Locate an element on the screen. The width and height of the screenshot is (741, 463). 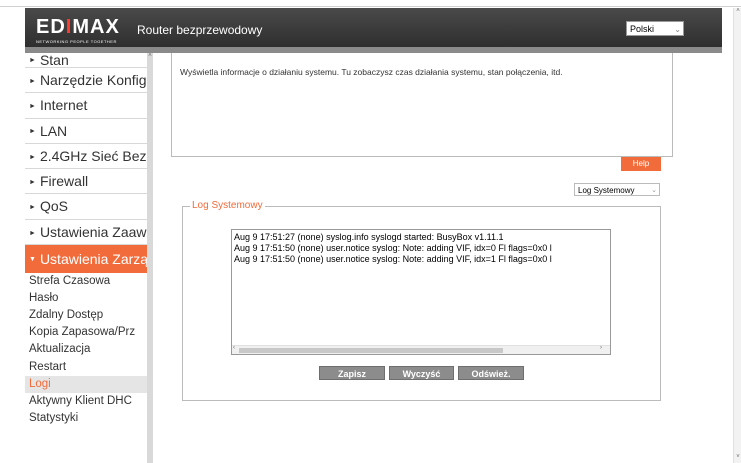
submenu-password: Hasło is located at coordinates (86, 298).